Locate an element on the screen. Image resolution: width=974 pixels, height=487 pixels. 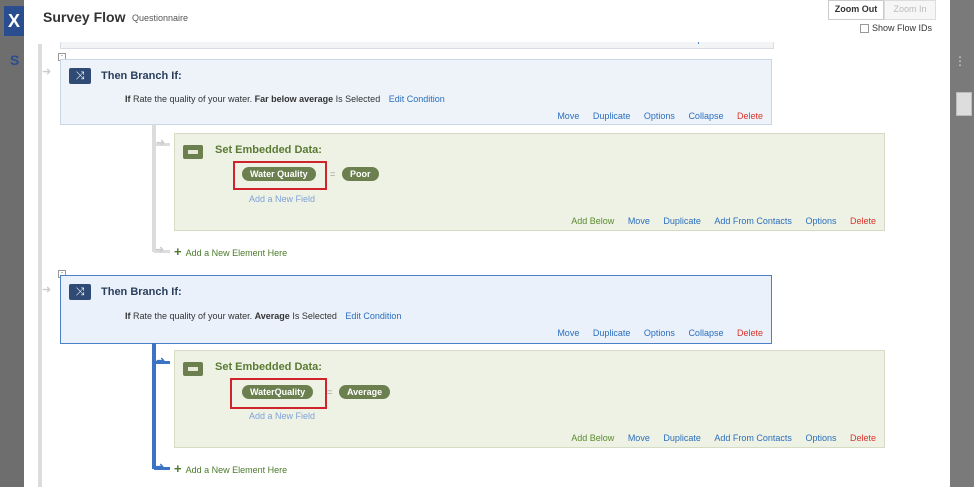
background-panel-left is located at coordinates (12, 243).